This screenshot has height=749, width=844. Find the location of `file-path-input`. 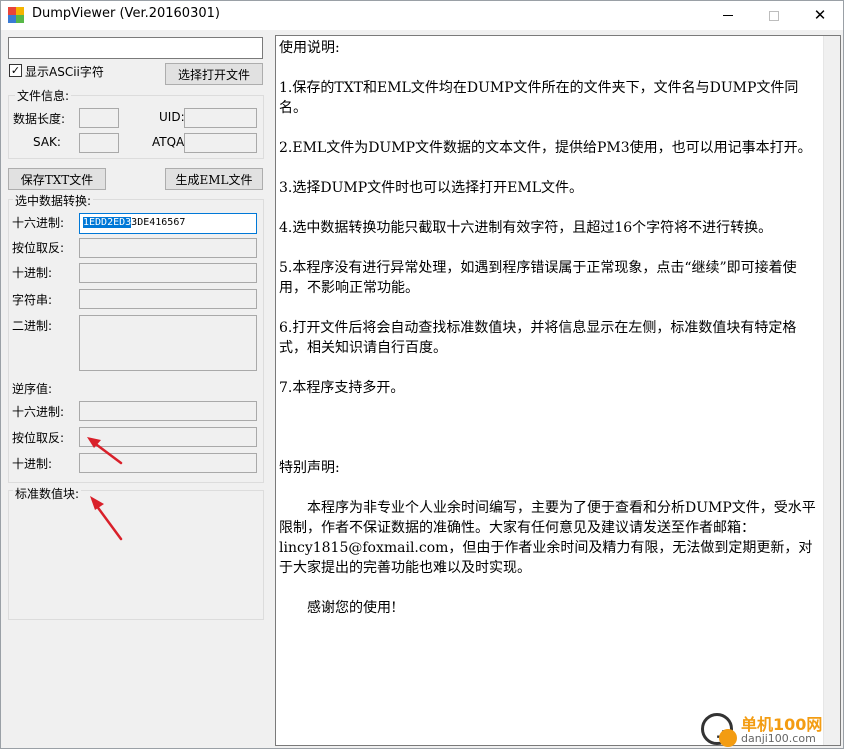

file-path-input is located at coordinates (135, 48).